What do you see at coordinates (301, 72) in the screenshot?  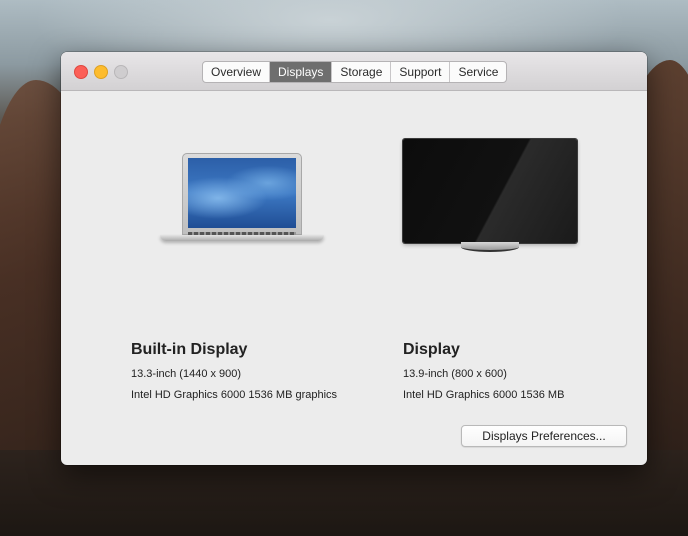 I see `tab-displays: Displays` at bounding box center [301, 72].